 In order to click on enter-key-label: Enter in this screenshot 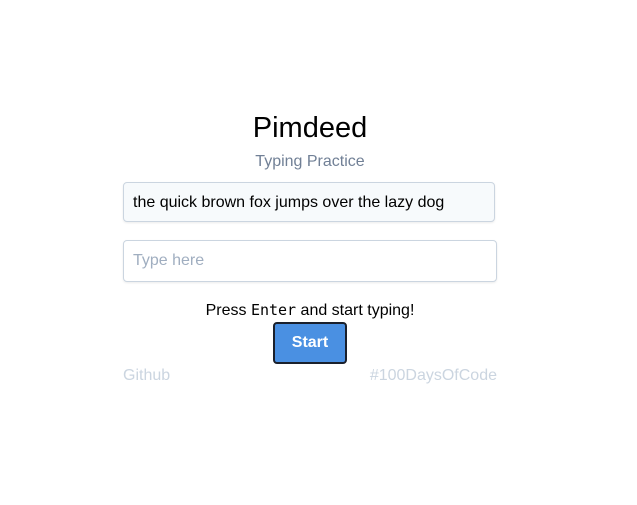, I will do `click(273, 310)`.